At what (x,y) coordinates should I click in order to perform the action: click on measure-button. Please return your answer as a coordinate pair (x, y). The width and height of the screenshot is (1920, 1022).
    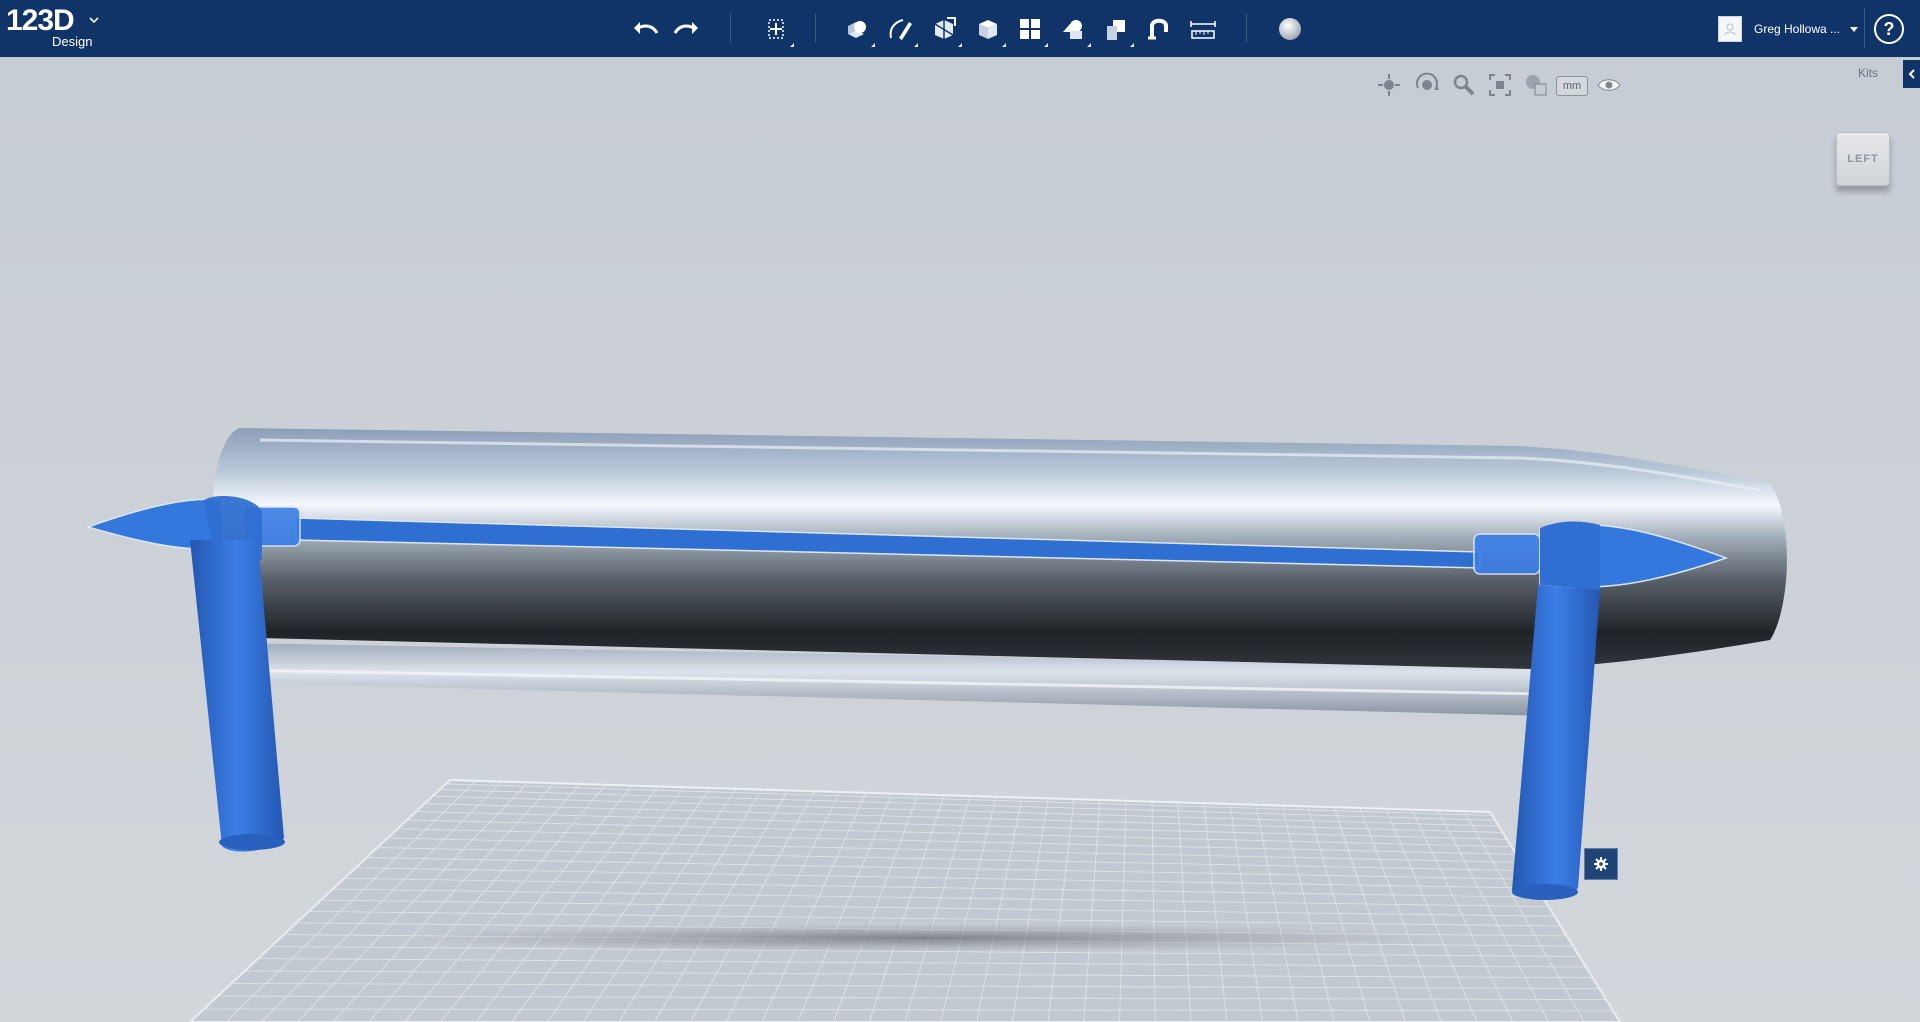
    Looking at the image, I should click on (1203, 29).